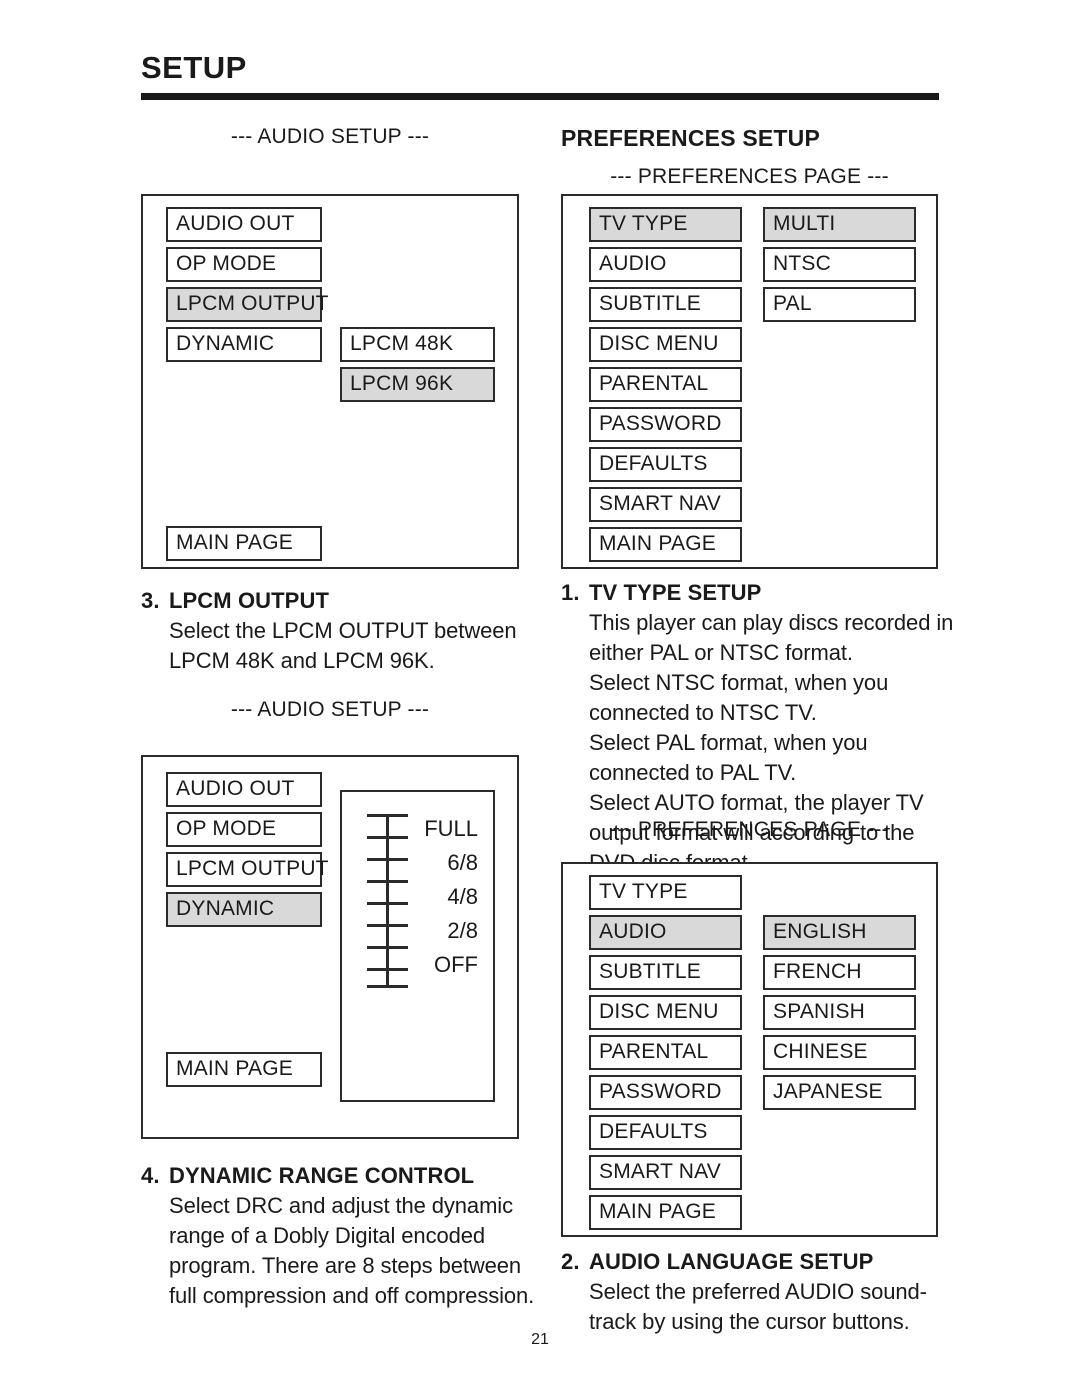  I want to click on osd-item-main-page: MAIN PAGE, so click(244, 543).